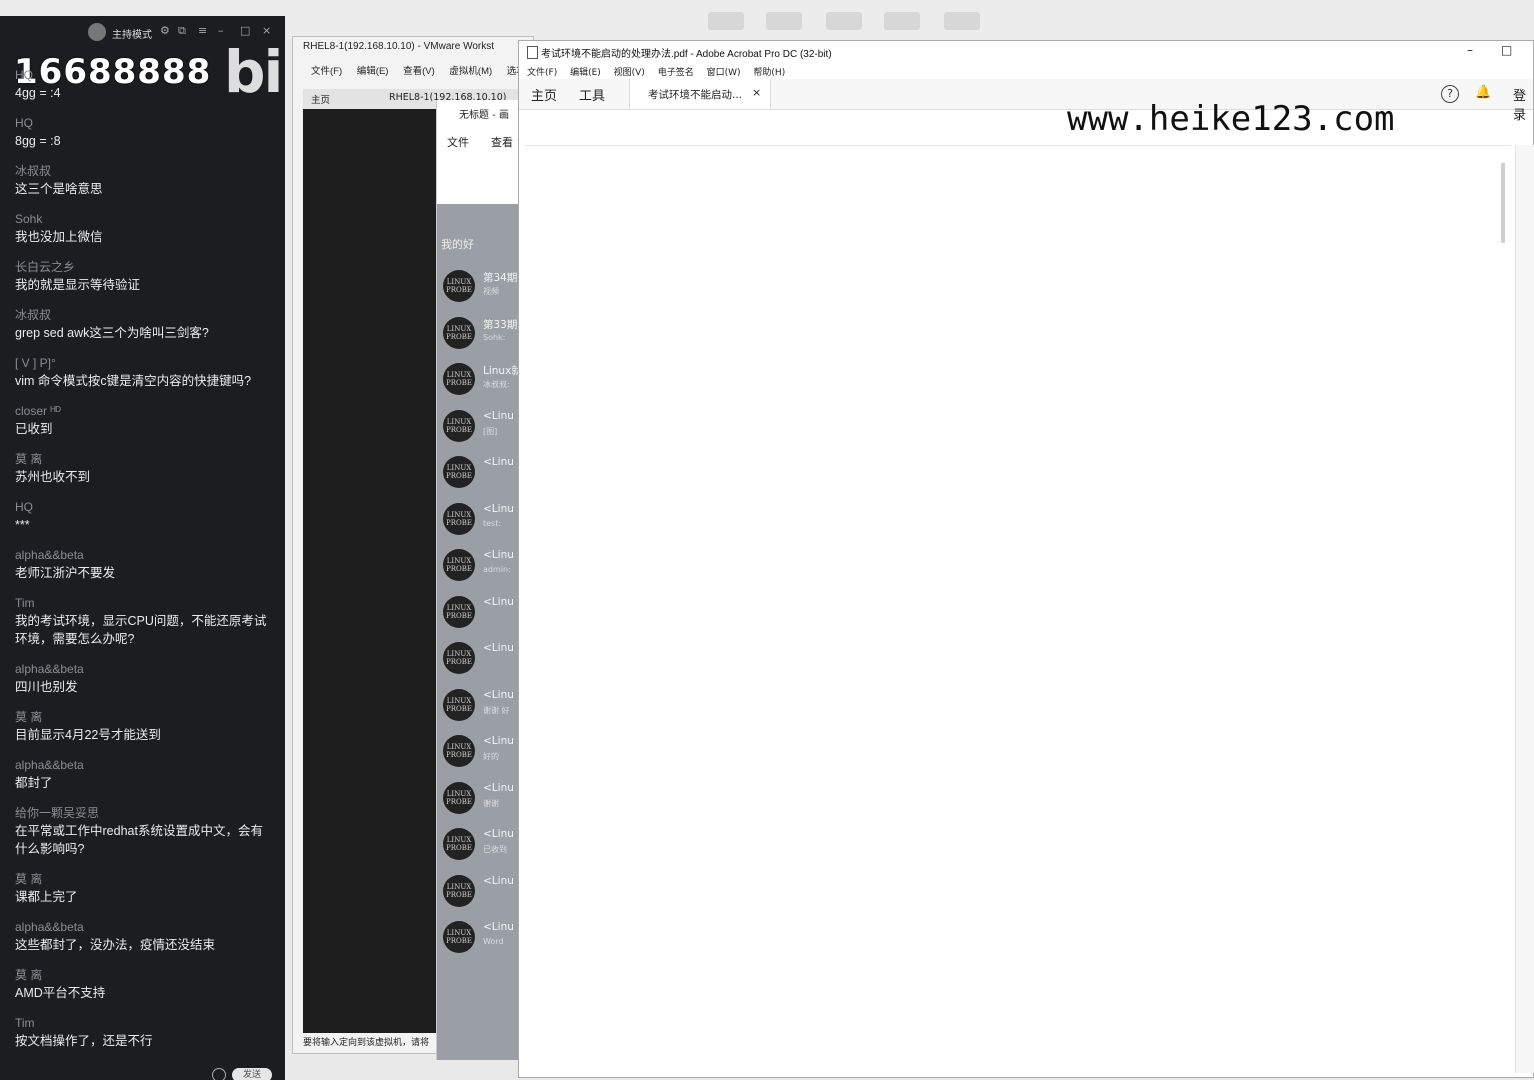 Image resolution: width=1534 pixels, height=1080 pixels. I want to click on acrobat-menu-help: 帮助(H), so click(769, 73).